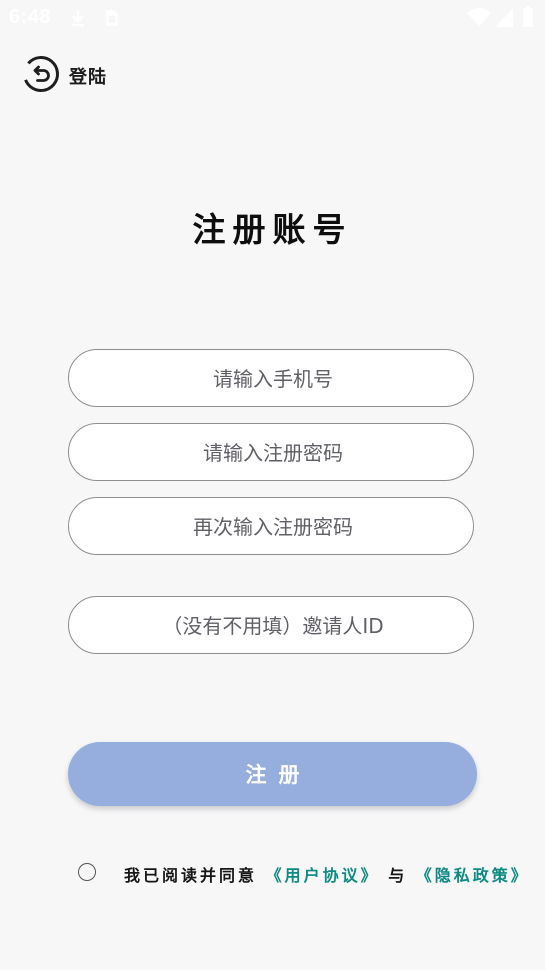 This screenshot has height=970, width=545. I want to click on register-button: 注册, so click(272, 774).